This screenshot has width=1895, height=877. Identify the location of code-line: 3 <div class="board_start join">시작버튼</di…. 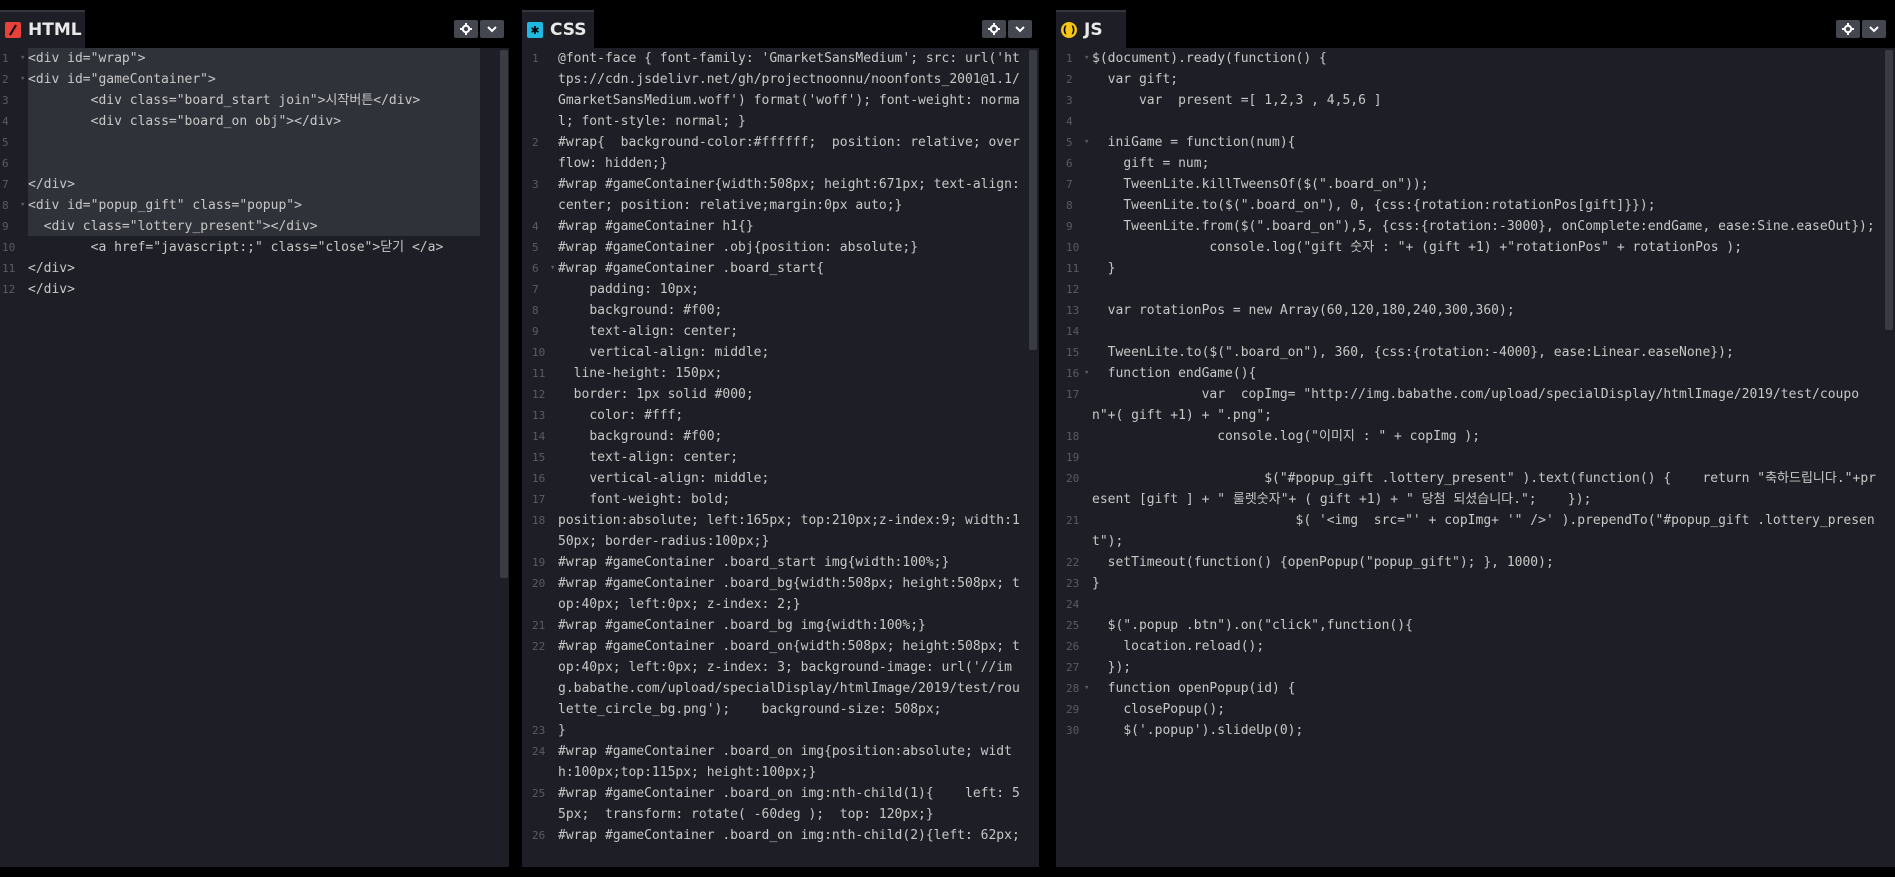
(240, 100).